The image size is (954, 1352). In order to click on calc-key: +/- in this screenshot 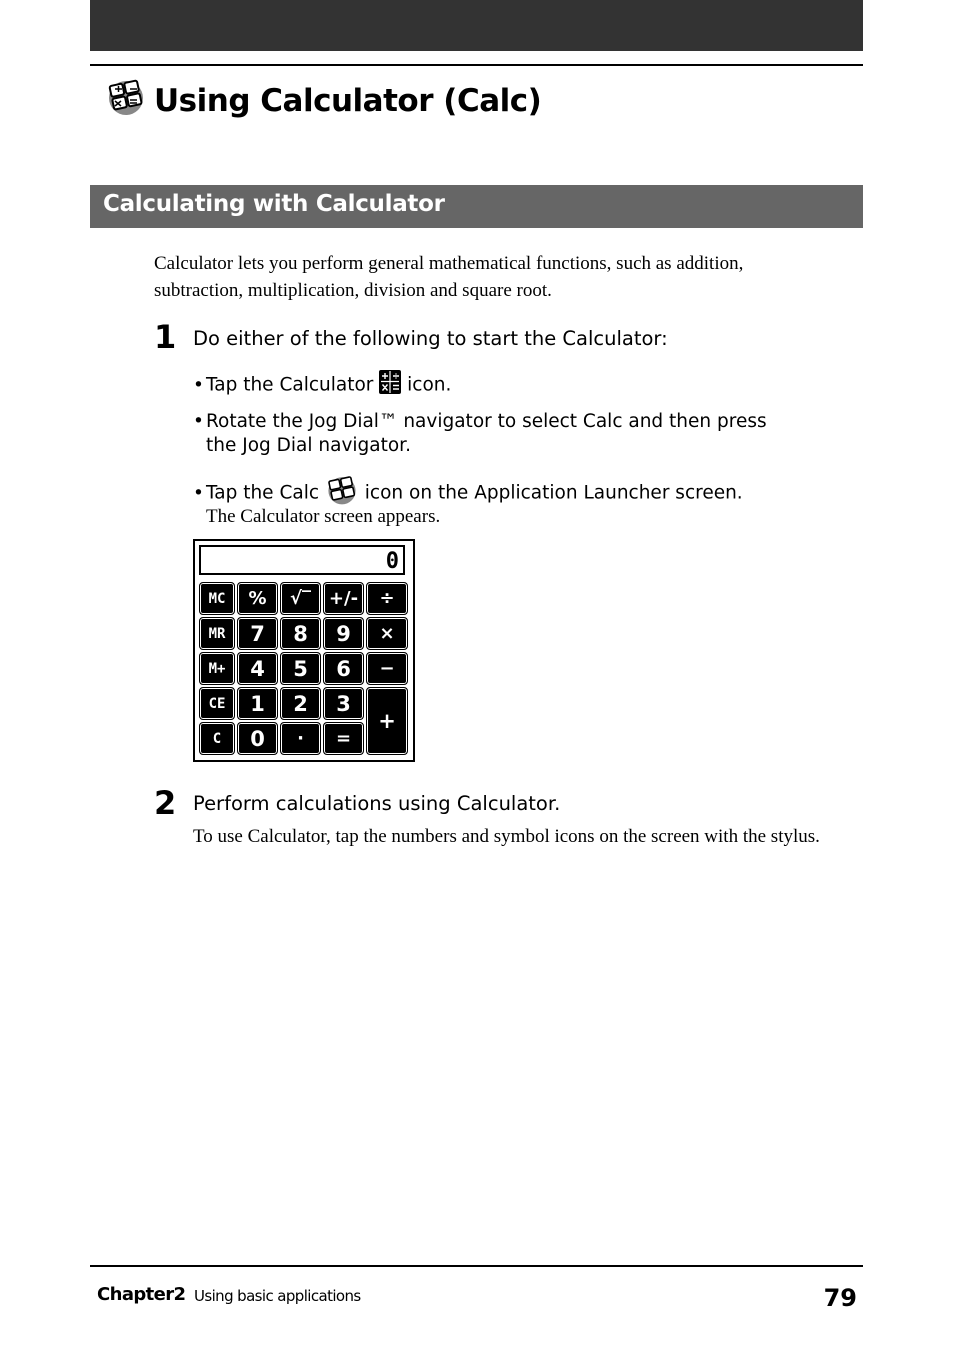, I will do `click(343, 598)`.